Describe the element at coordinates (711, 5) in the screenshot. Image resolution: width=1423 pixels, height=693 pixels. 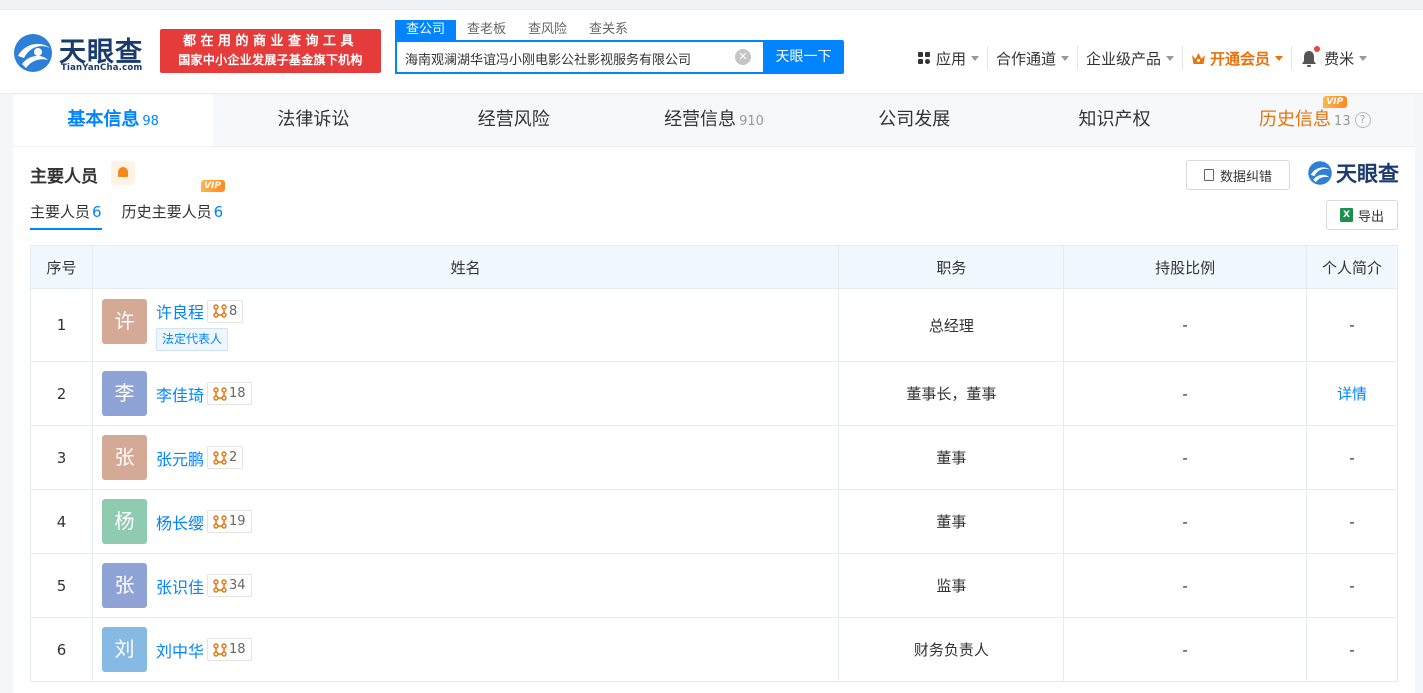
I see `top-strip` at that location.